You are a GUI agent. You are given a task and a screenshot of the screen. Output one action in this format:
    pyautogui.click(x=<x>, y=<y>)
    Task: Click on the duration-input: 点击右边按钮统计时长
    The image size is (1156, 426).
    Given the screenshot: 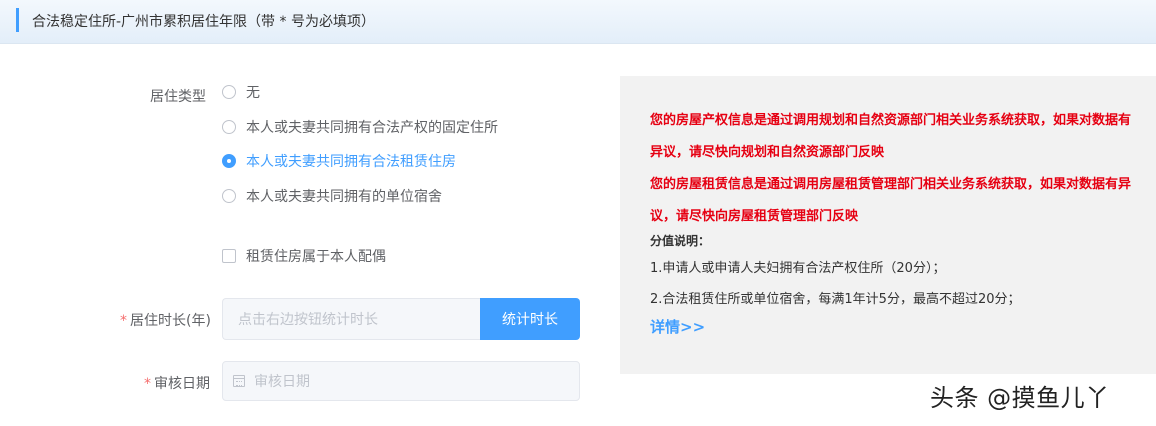 What is the action you would take?
    pyautogui.click(x=352, y=319)
    